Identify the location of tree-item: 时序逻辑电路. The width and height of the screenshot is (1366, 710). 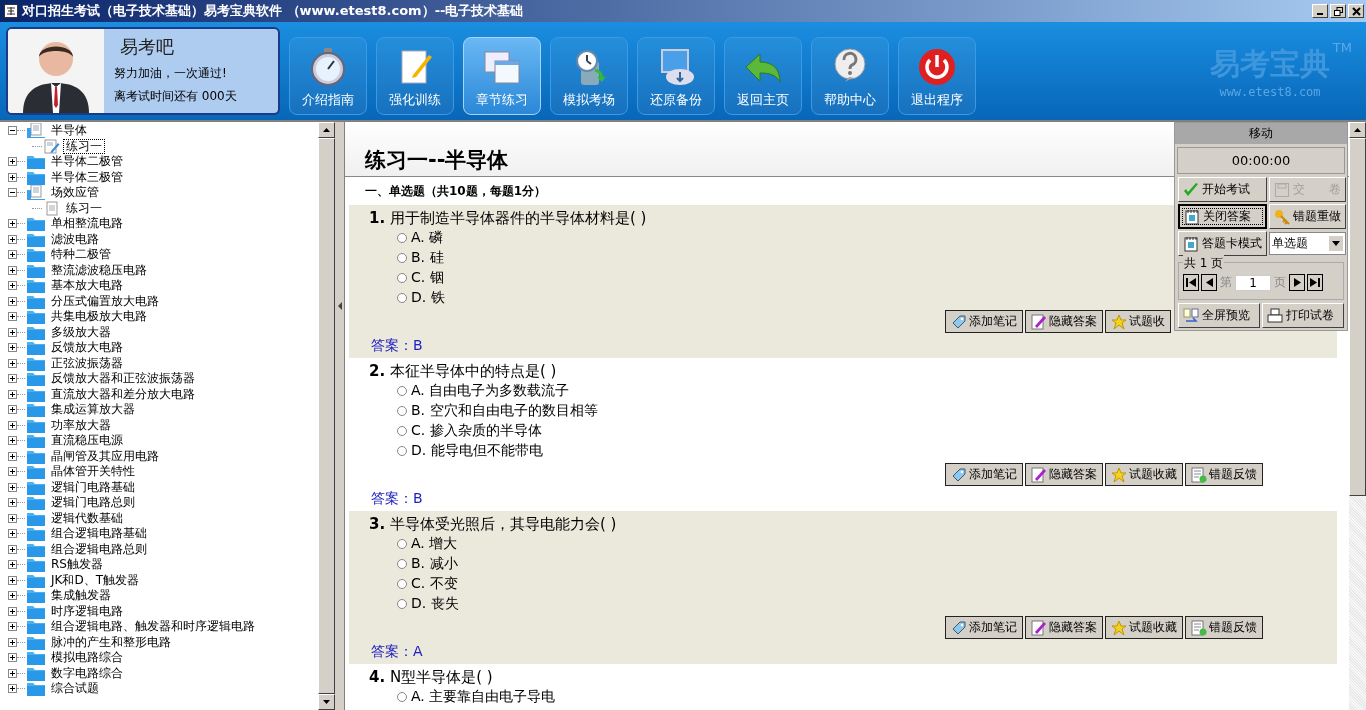
(163, 611).